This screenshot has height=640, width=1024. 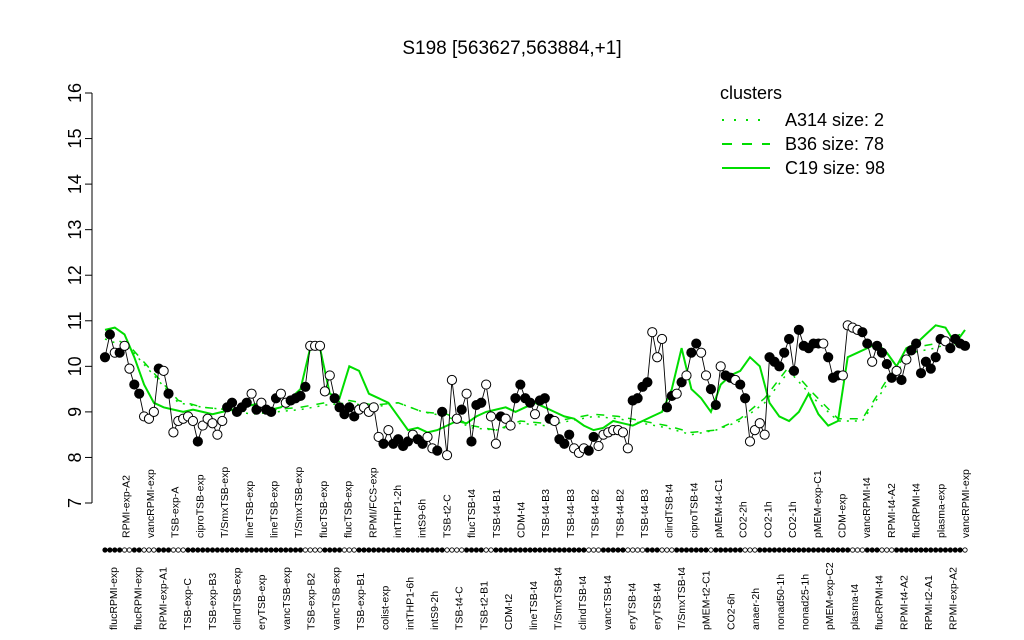 What do you see at coordinates (139, 598) in the screenshot?
I see `x-tick-label: flucRPMI-exp` at bounding box center [139, 598].